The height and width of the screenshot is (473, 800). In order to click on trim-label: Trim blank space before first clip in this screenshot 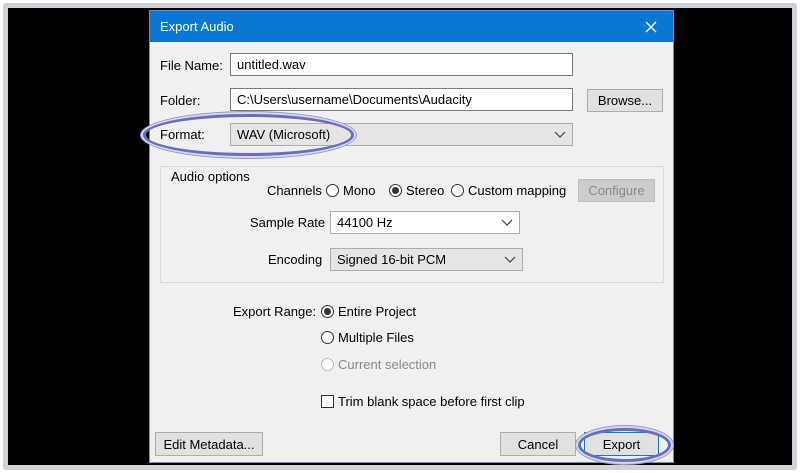, I will do `click(431, 401)`.